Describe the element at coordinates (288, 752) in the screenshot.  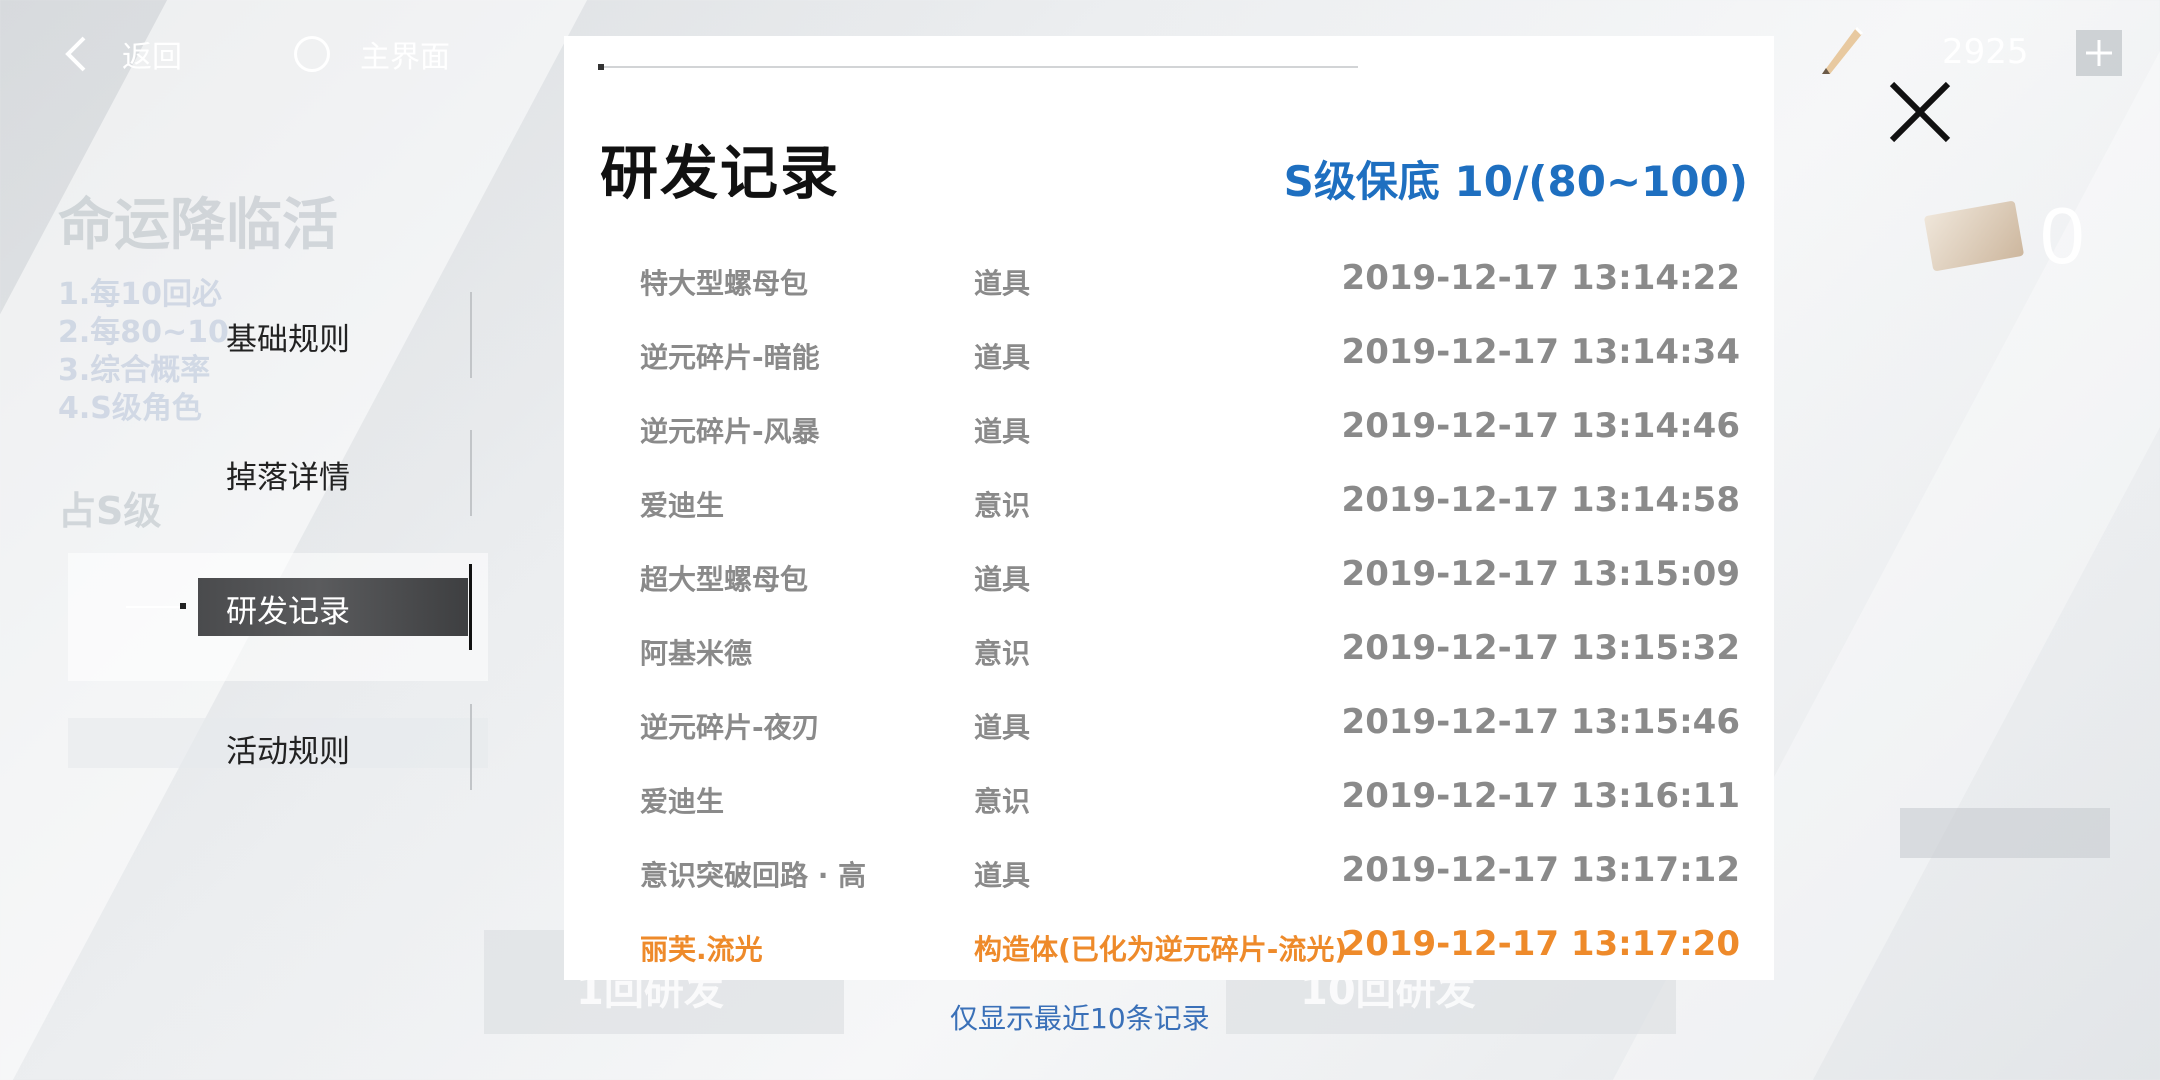
I see `menu-item-label: 活动规则` at that location.